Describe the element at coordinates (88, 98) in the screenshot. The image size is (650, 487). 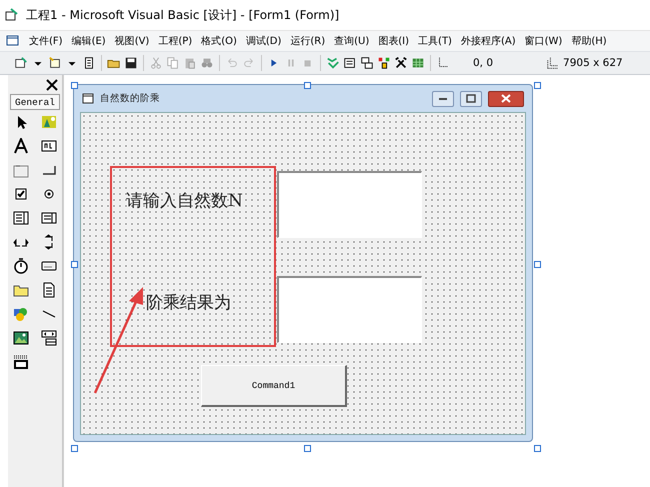
I see `form-icon` at that location.